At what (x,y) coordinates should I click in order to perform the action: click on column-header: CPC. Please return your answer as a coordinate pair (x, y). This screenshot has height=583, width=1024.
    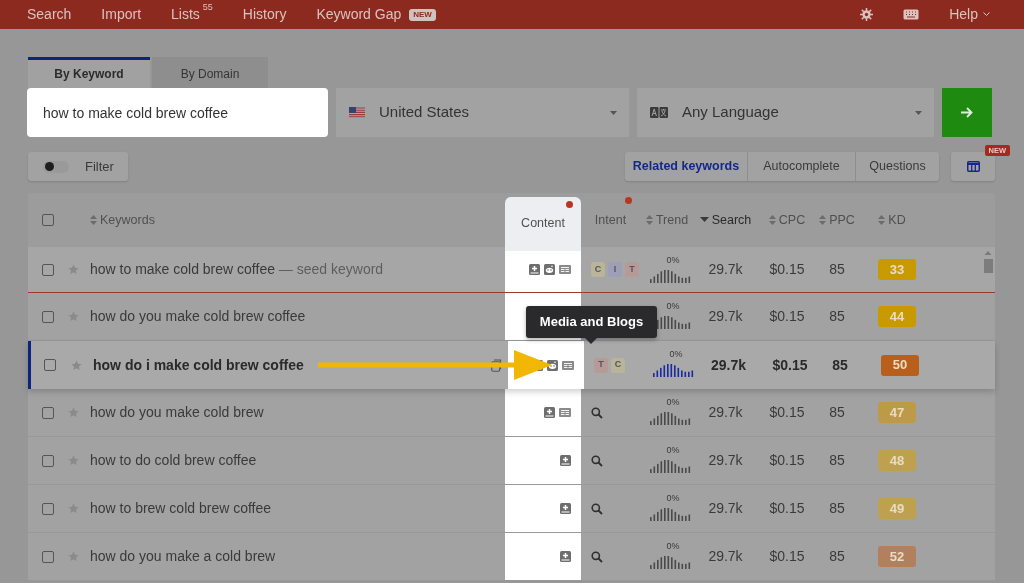
    Looking at the image, I should click on (787, 220).